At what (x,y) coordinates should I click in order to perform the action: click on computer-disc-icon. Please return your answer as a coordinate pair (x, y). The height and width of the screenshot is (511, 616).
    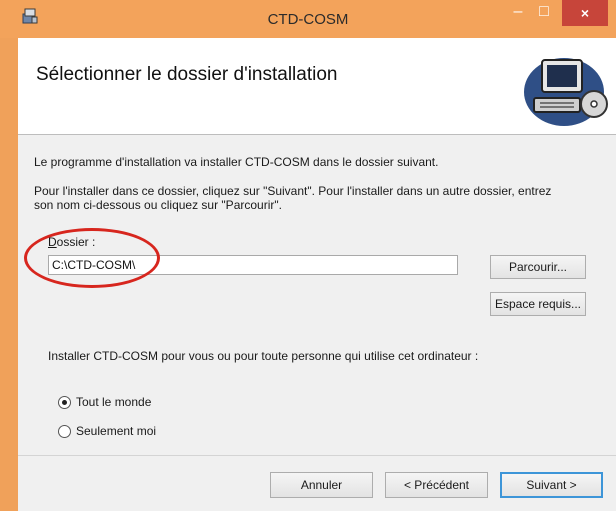
    Looking at the image, I should click on (566, 92).